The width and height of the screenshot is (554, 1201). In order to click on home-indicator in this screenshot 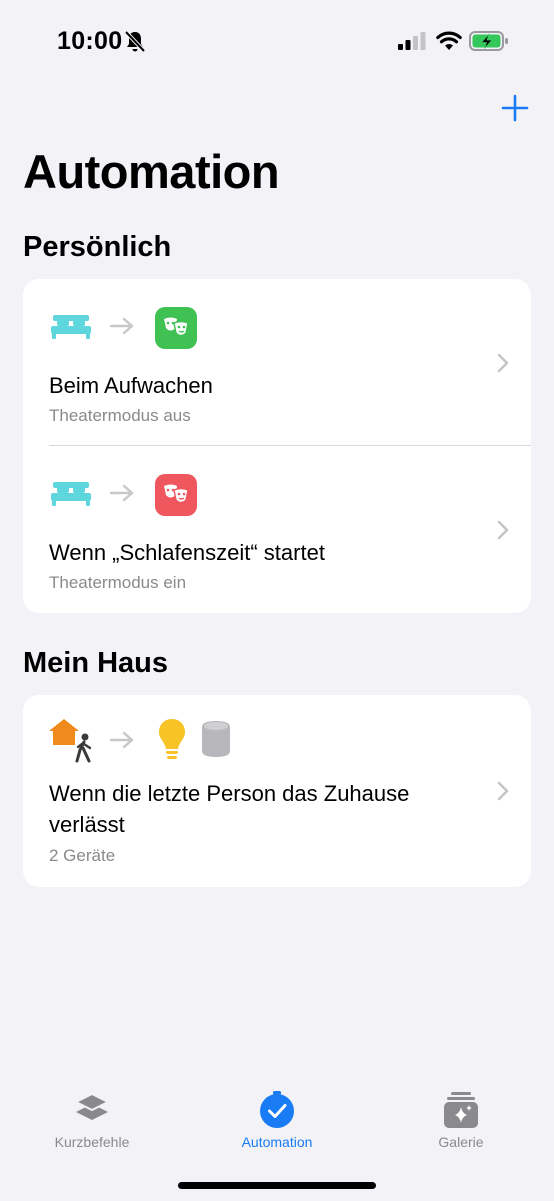, I will do `click(277, 1185)`.